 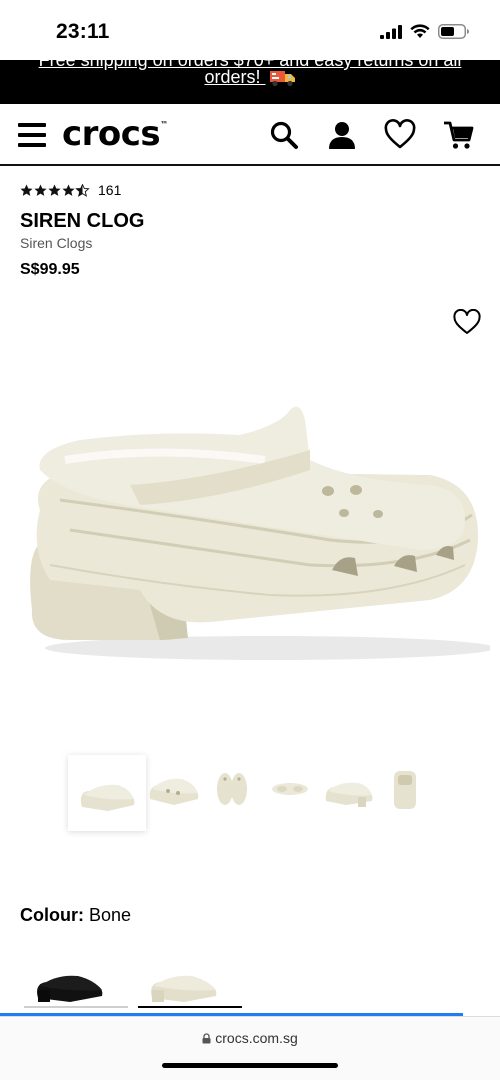 What do you see at coordinates (391, 31) in the screenshot?
I see `signal-icon` at bounding box center [391, 31].